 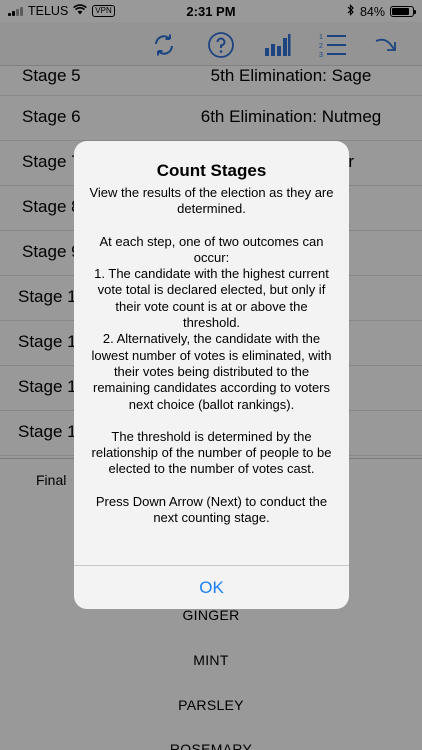 What do you see at coordinates (211, 587) in the screenshot?
I see `ok-button: OK` at bounding box center [211, 587].